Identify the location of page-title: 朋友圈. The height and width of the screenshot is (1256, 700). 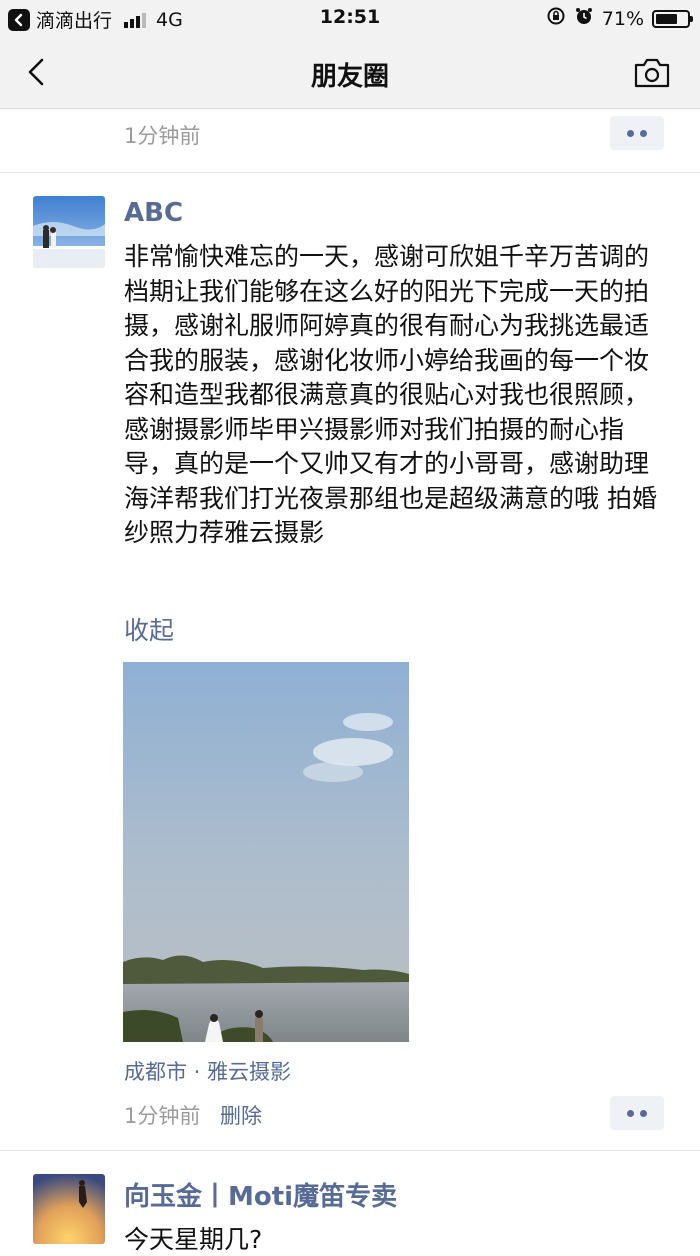
(349, 77).